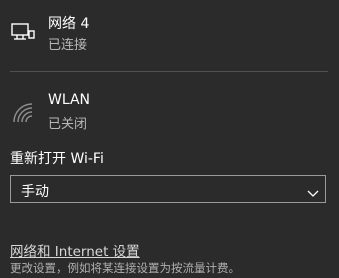  I want to click on network-status: 已关闭, so click(68, 124).